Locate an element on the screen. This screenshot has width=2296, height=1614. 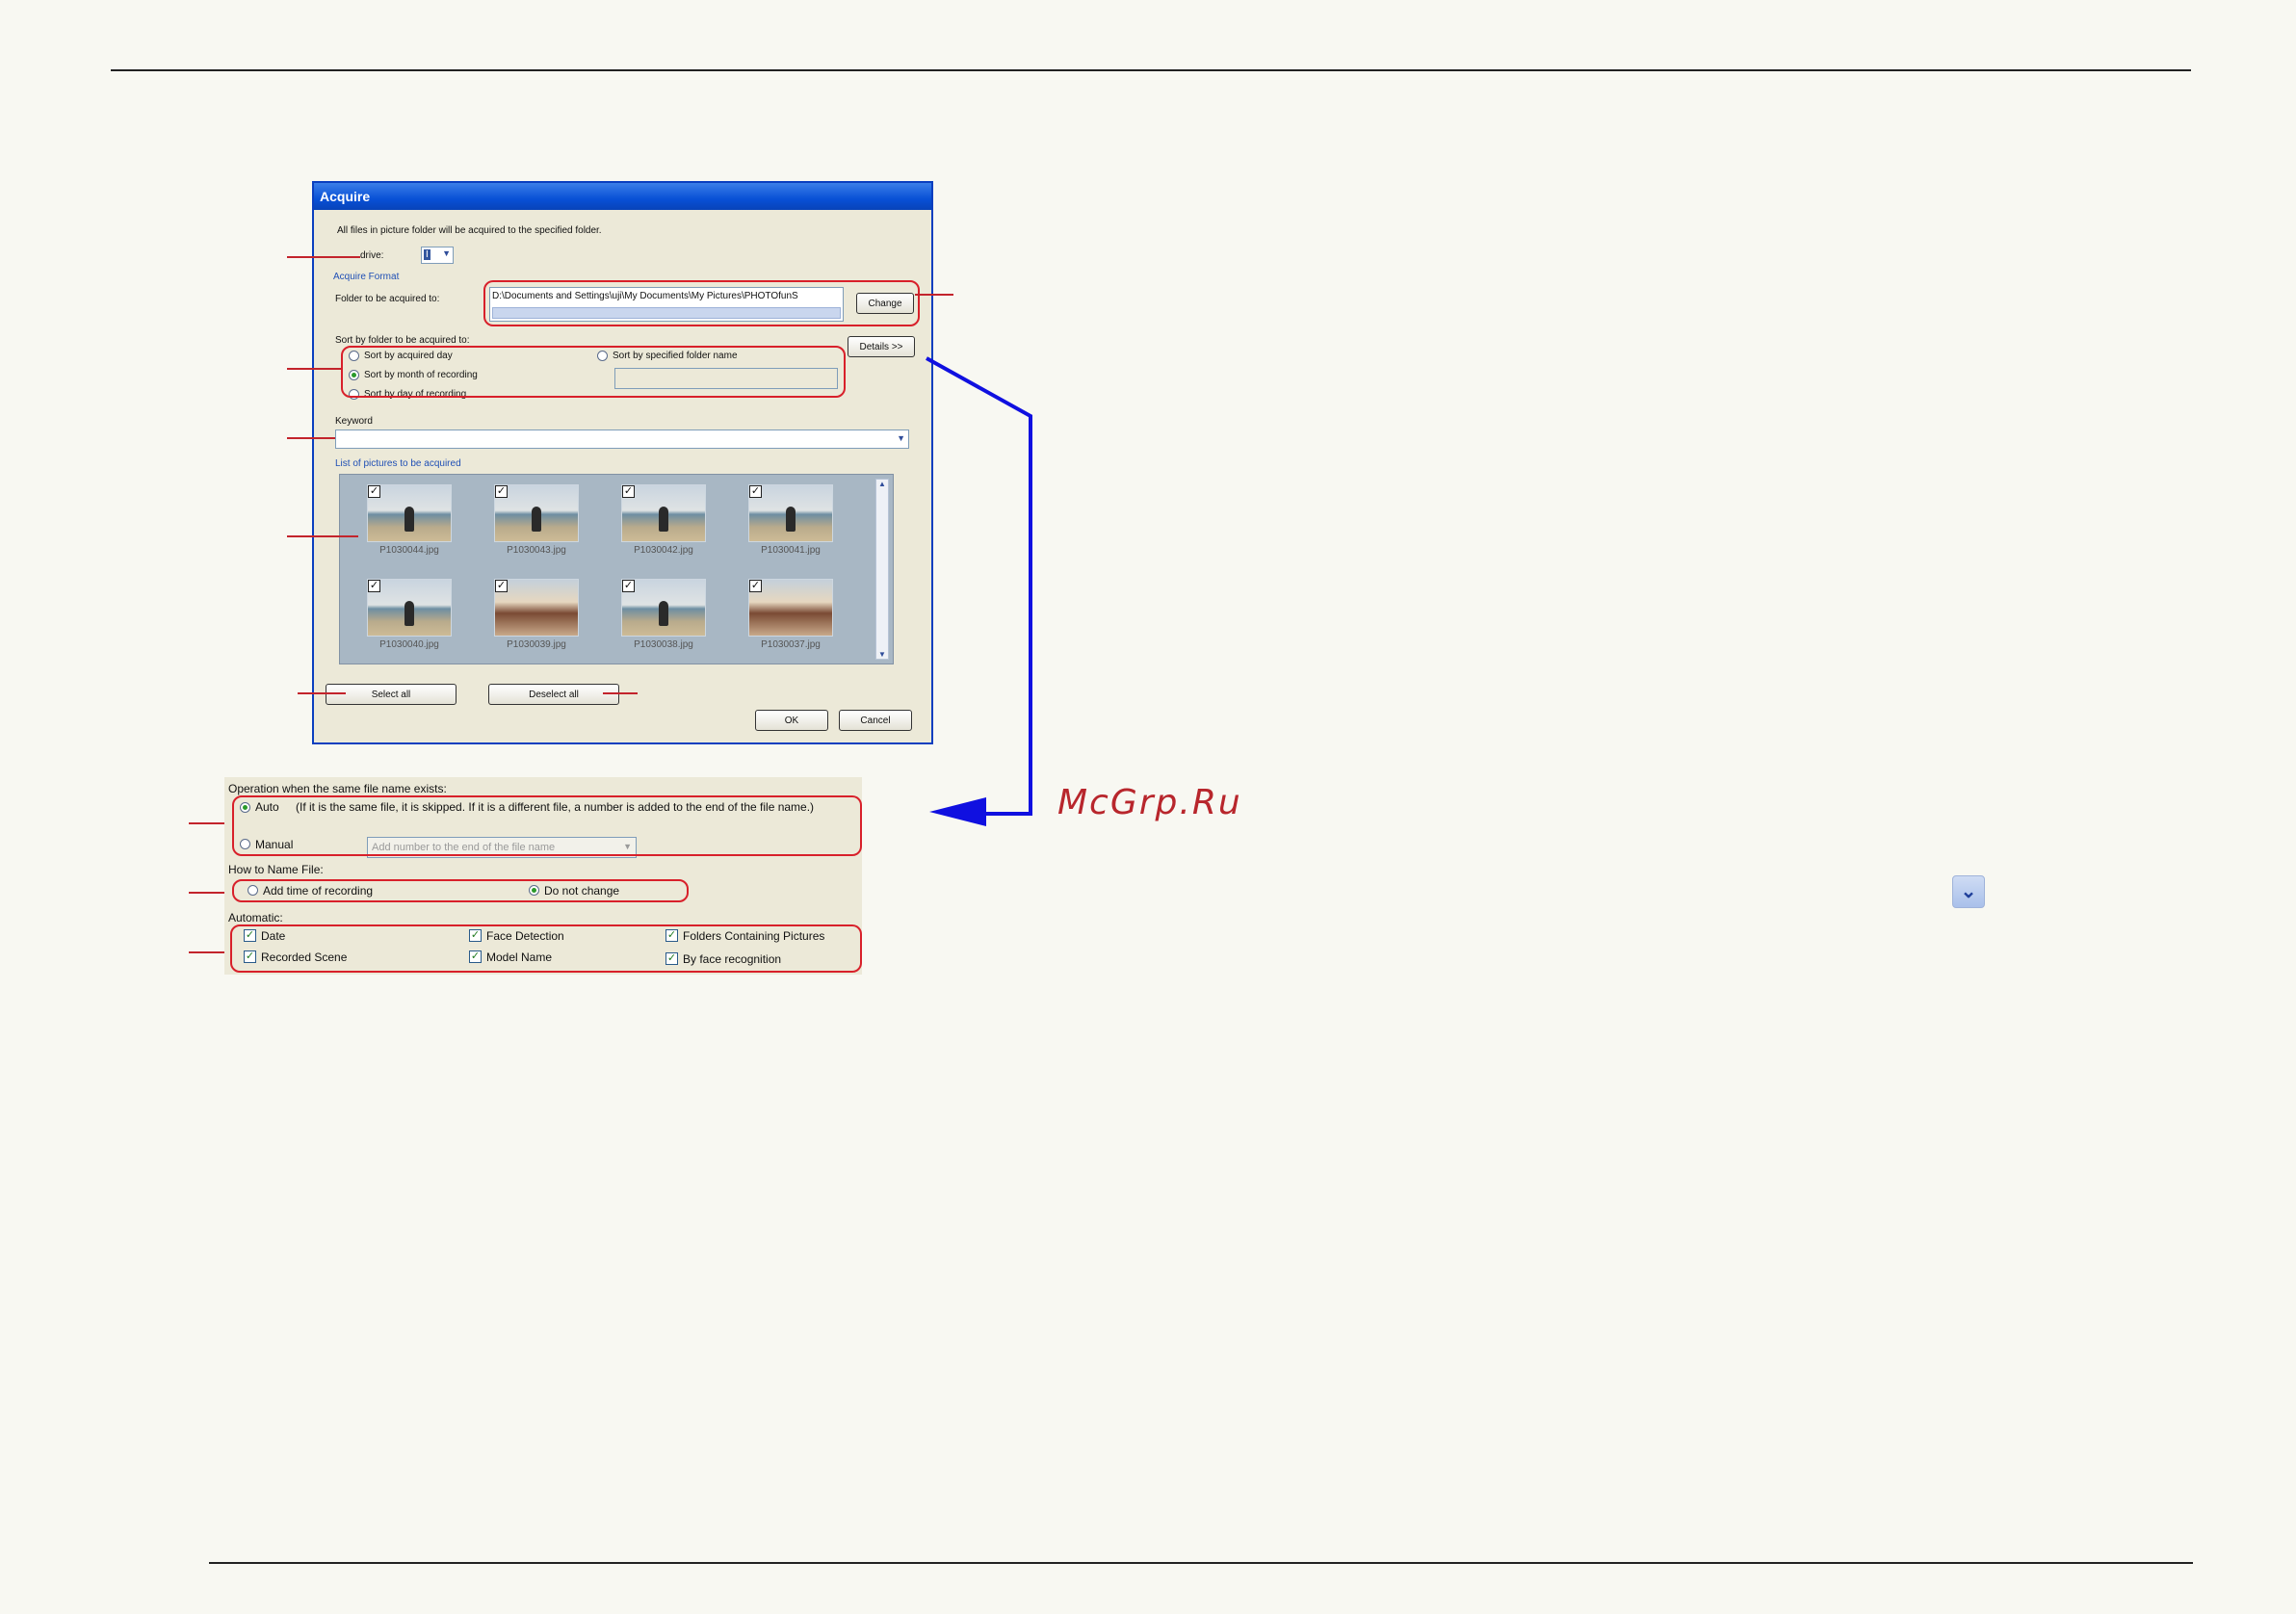
chevron-up-icon: ▲ is located at coordinates (882, 484).